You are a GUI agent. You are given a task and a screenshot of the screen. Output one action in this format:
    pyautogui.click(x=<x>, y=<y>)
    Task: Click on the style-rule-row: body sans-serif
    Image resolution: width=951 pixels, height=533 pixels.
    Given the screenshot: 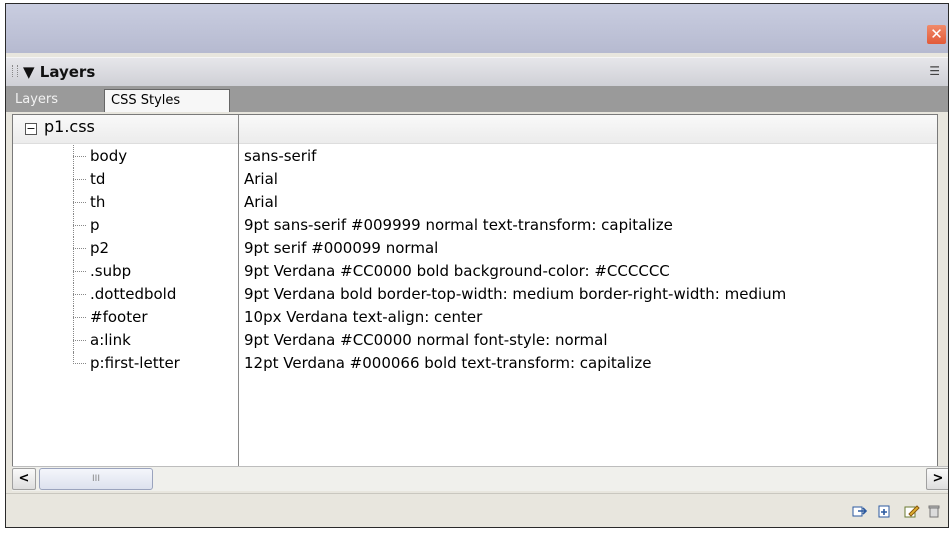 What is the action you would take?
    pyautogui.click(x=475, y=156)
    